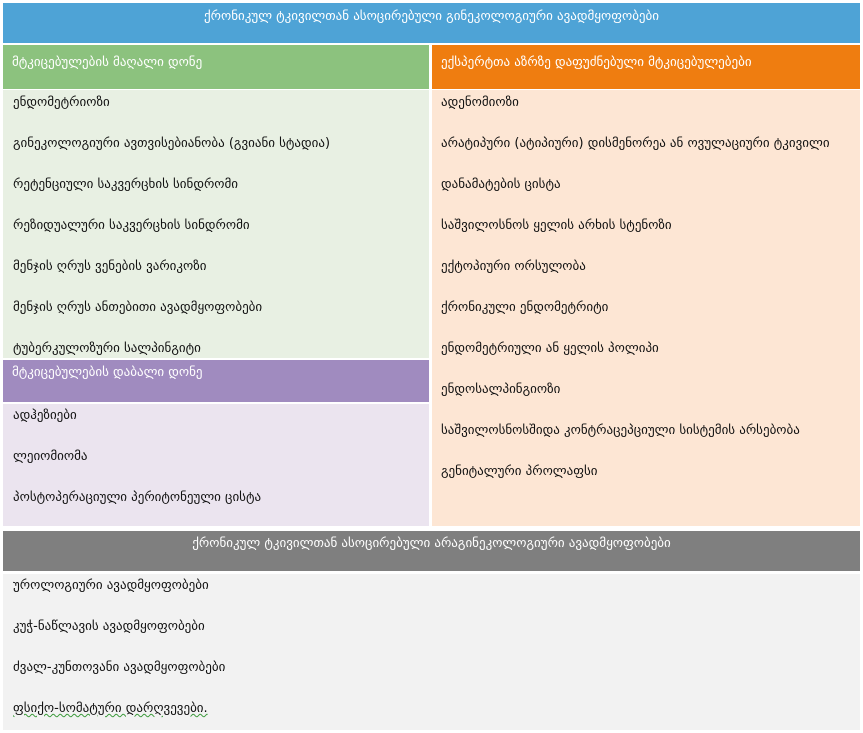 This screenshot has width=863, height=733. I want to click on list-item: უროლოგიური ავადმყოფობები, so click(111, 585).